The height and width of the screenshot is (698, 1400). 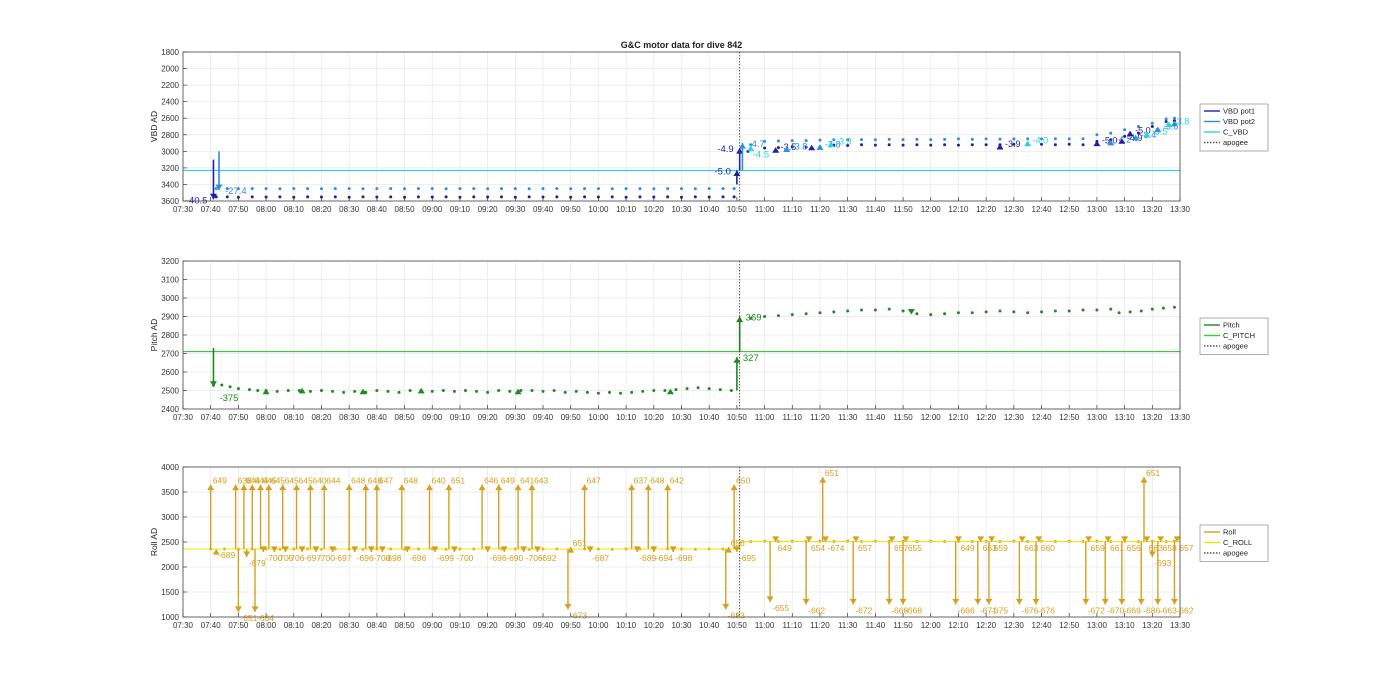 I want to click on x-tick-label: 08:10, so click(x=294, y=625).